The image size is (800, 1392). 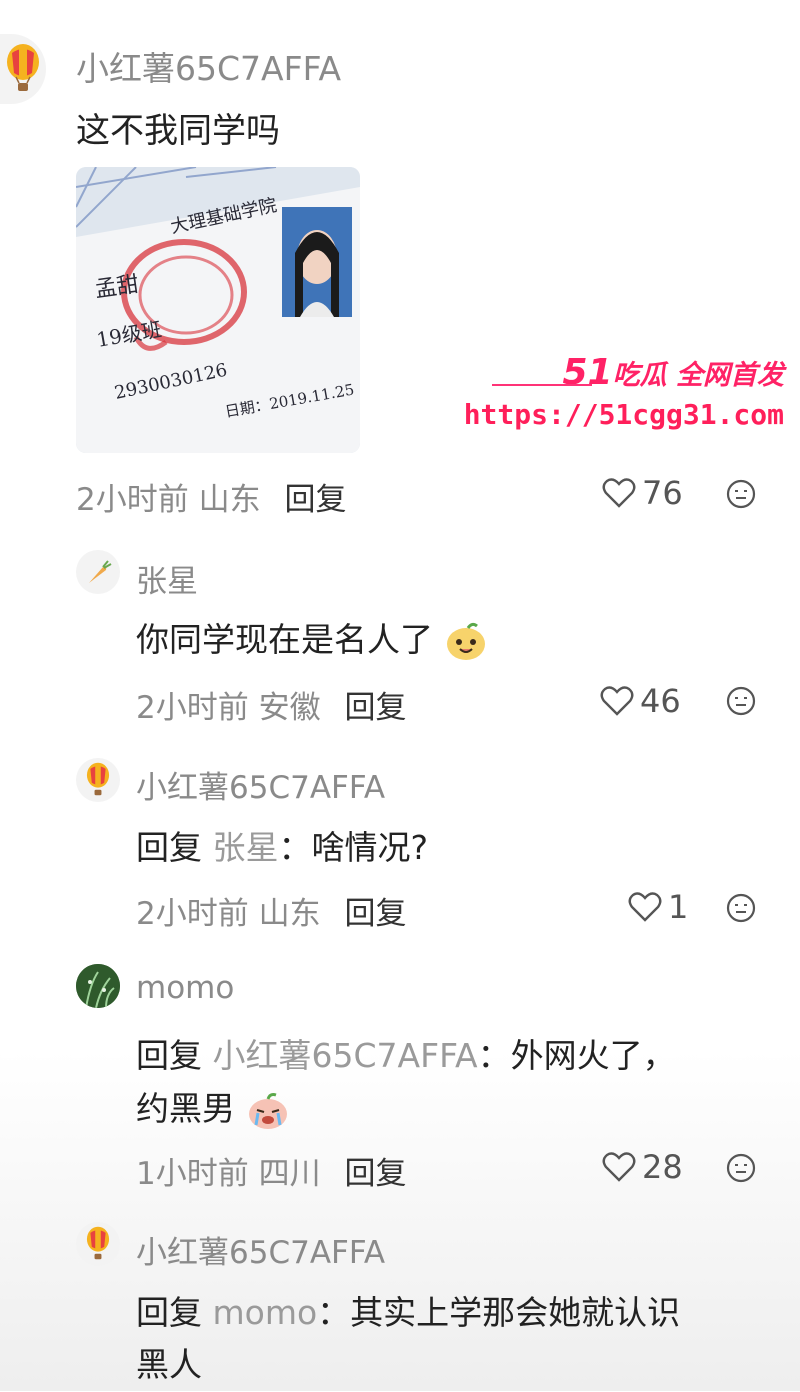 What do you see at coordinates (167, 578) in the screenshot?
I see `username: 张星` at bounding box center [167, 578].